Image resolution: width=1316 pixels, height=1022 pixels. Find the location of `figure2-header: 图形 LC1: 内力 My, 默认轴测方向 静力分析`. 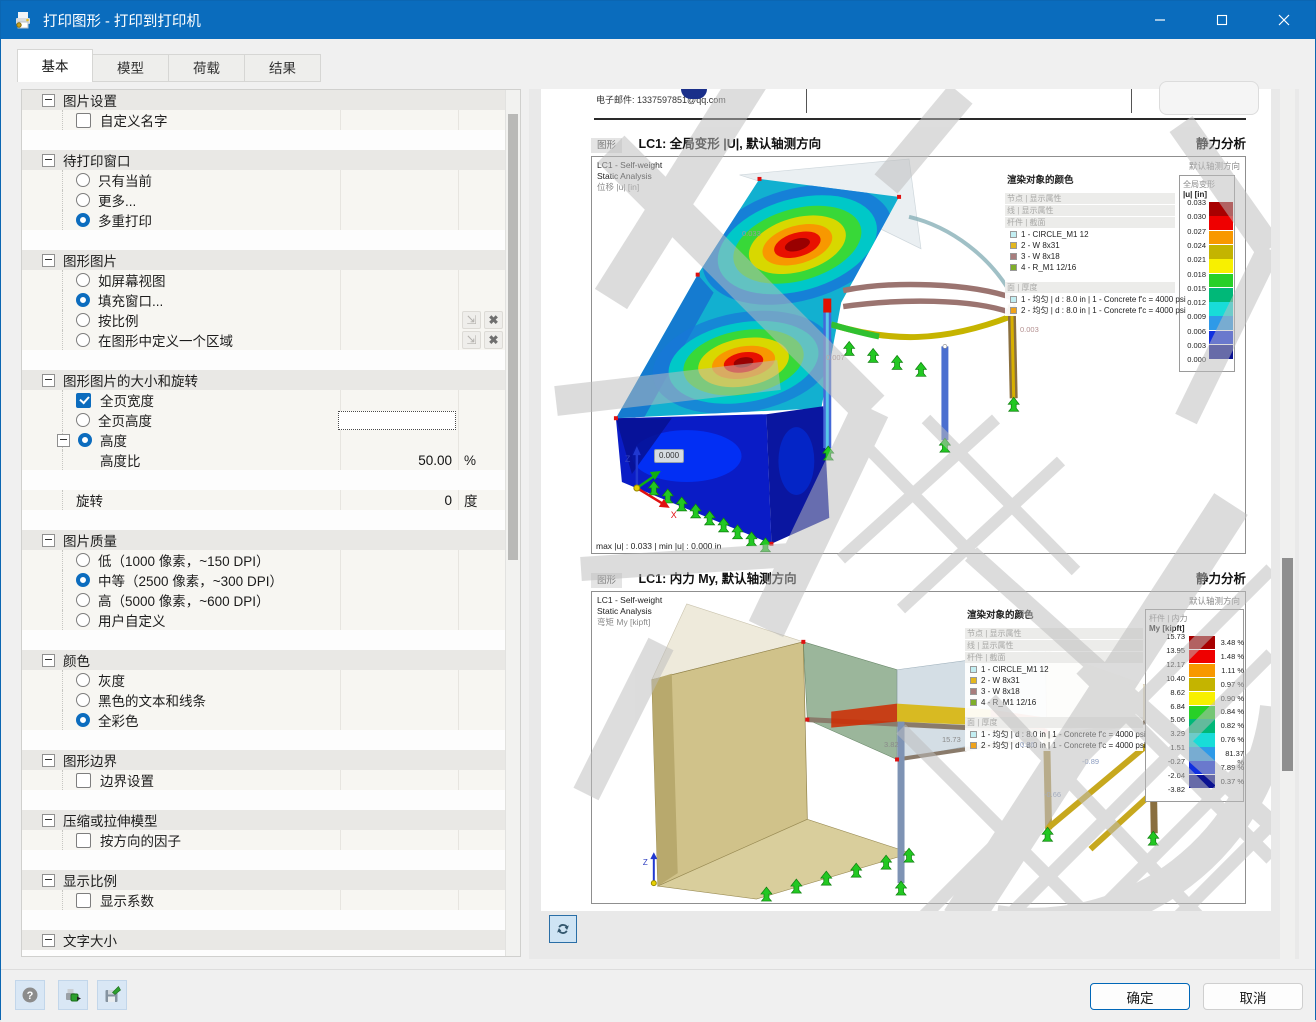

figure2-header: 图形 LC1: 内力 My, 默认轴测方向 静力分析 is located at coordinates (918, 578).